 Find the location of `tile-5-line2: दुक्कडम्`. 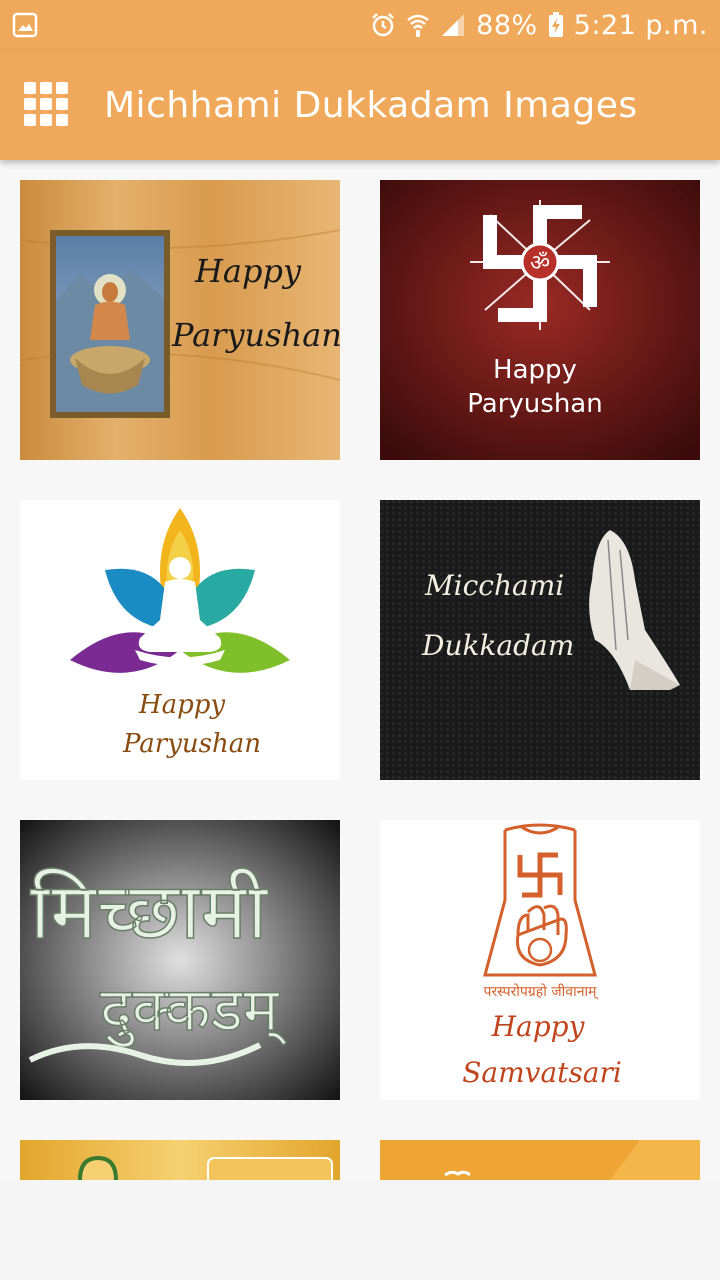

tile-5-line2: दुक्कडम् is located at coordinates (193, 1011).